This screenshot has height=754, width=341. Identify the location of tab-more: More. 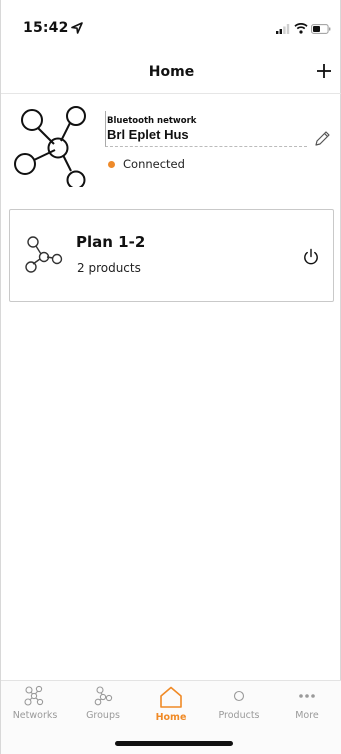
(307, 708).